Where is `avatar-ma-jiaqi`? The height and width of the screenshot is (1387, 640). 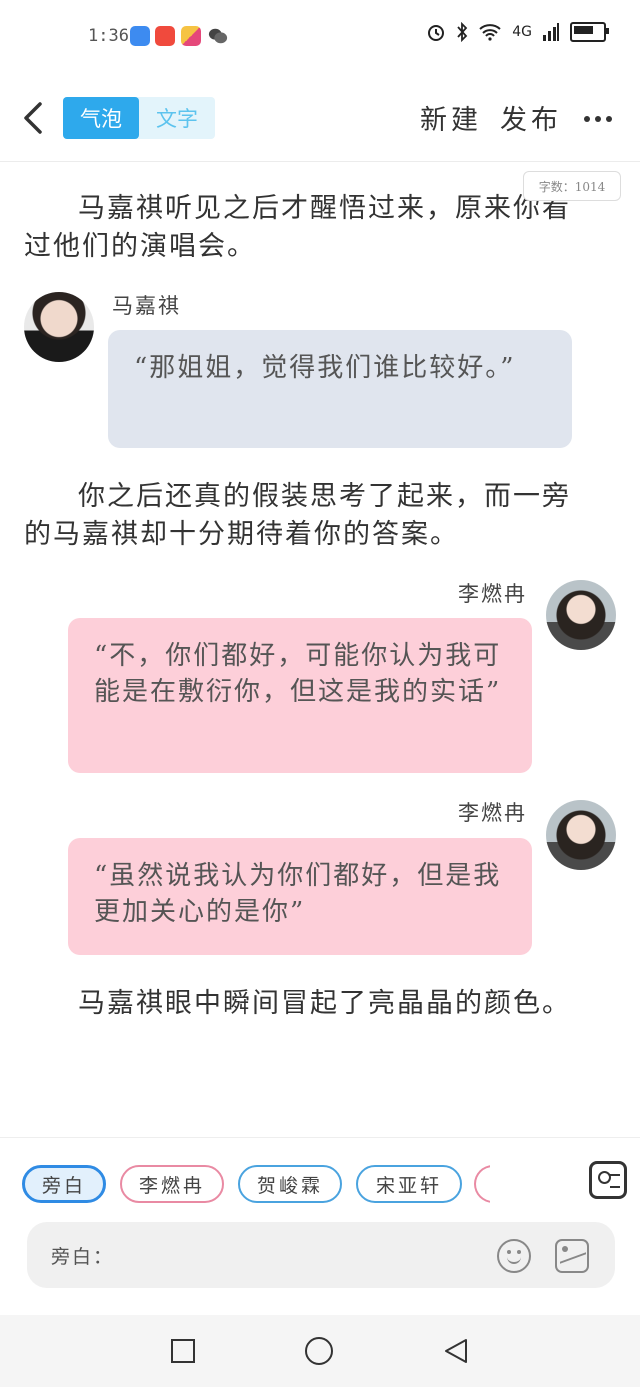
avatar-ma-jiaqi is located at coordinates (59, 327).